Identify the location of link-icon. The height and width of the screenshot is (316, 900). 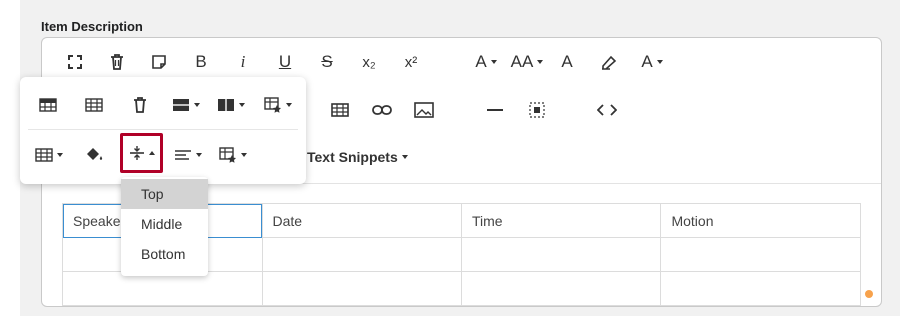
(382, 110).